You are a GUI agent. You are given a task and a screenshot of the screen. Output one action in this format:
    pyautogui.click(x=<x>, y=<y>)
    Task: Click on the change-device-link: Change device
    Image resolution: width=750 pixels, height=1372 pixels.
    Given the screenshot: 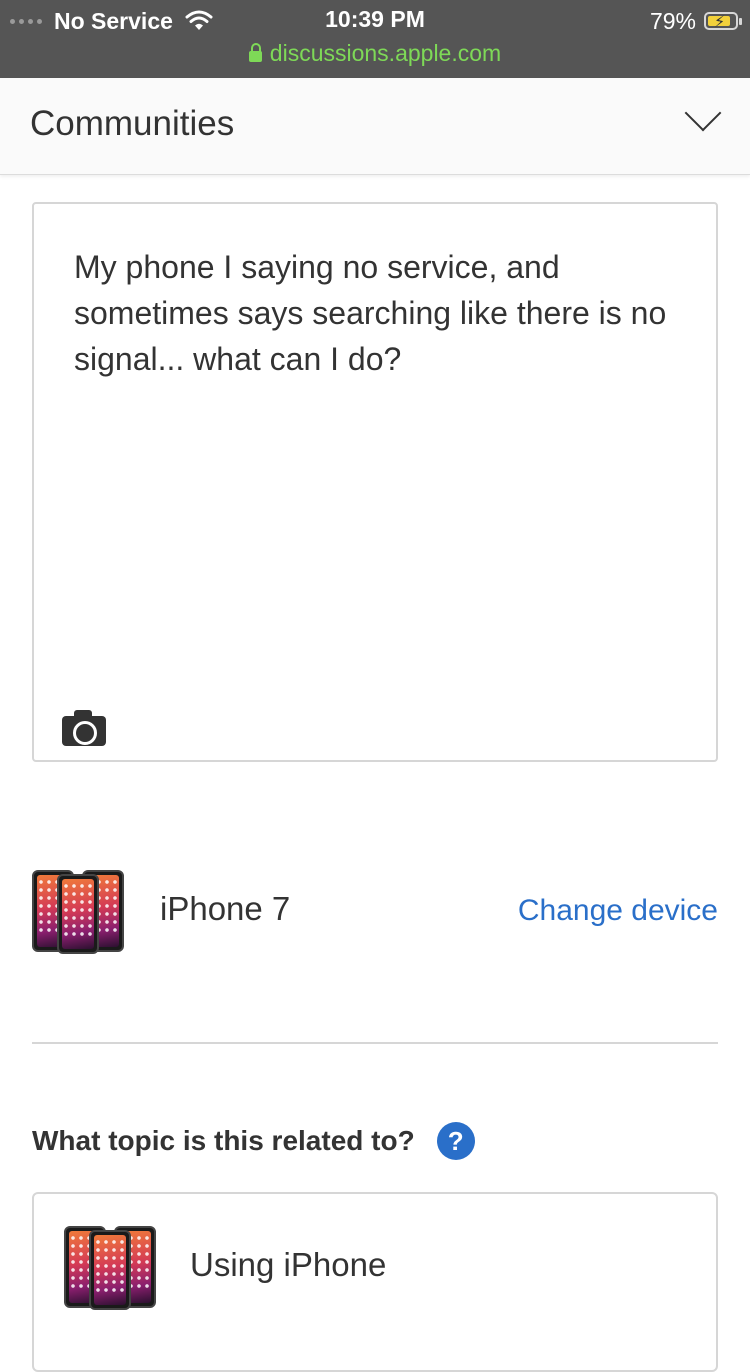 What is the action you would take?
    pyautogui.click(x=618, y=911)
    